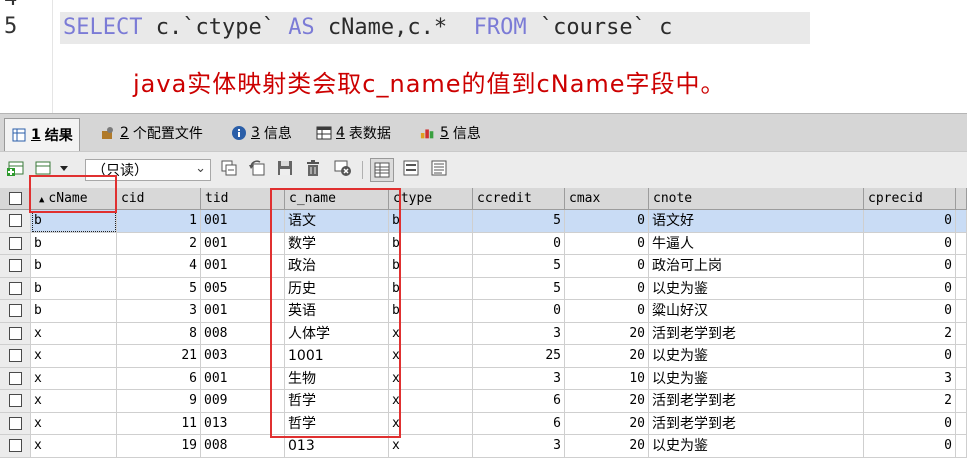 The width and height of the screenshot is (967, 466). I want to click on cell-tid: 013, so click(243, 423).